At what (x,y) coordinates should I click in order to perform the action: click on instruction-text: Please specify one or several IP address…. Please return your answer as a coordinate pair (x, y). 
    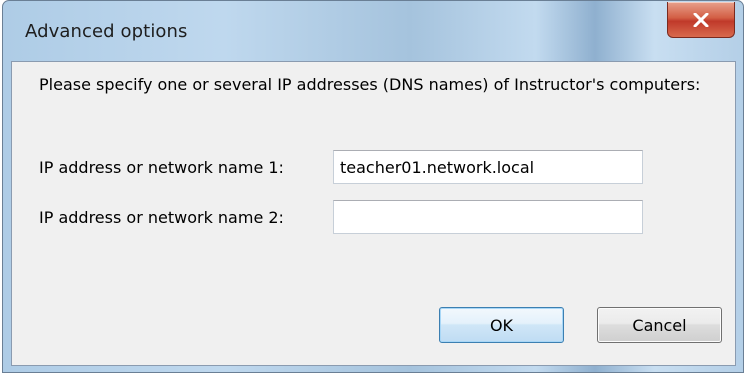
    Looking at the image, I should click on (370, 84).